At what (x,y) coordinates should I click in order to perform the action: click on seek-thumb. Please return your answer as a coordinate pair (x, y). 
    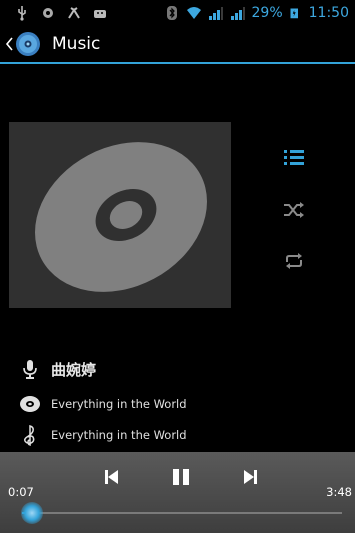
    Looking at the image, I should click on (31, 513).